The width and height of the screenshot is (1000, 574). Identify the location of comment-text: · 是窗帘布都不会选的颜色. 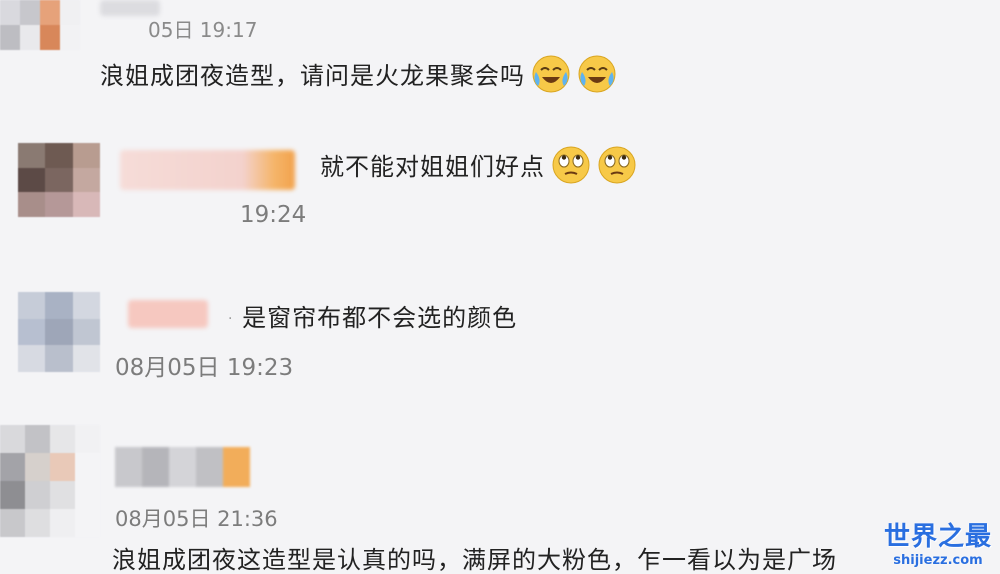
(372, 315).